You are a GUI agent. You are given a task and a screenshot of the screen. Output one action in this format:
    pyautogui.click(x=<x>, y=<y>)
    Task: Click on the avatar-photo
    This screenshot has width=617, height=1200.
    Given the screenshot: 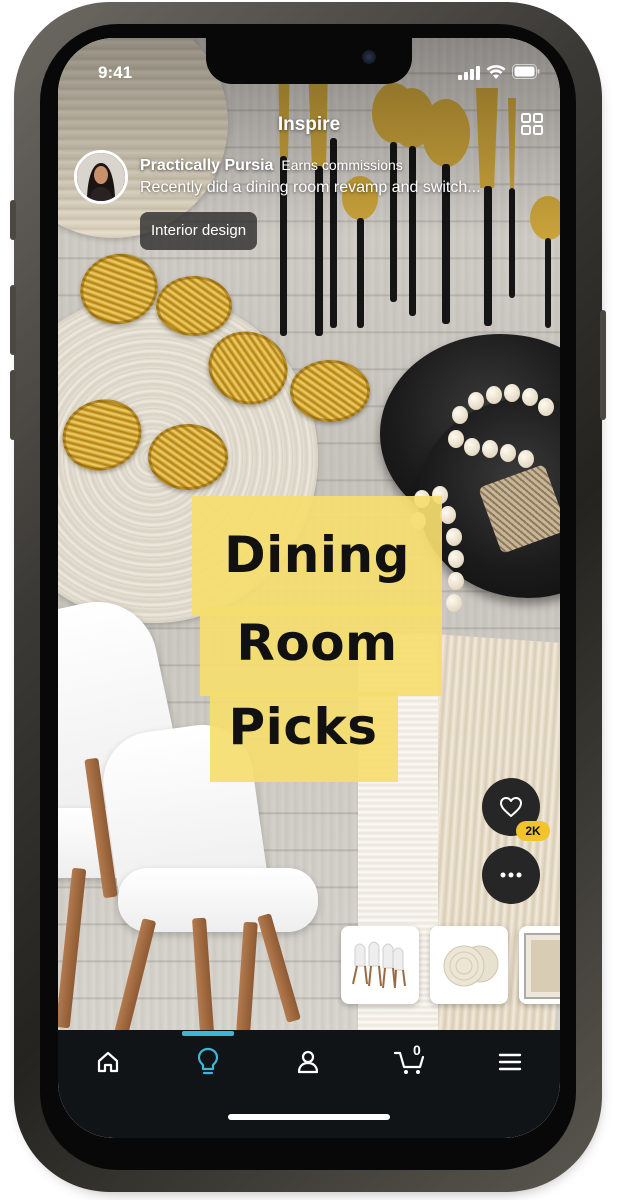 What is the action you would take?
    pyautogui.click(x=101, y=177)
    